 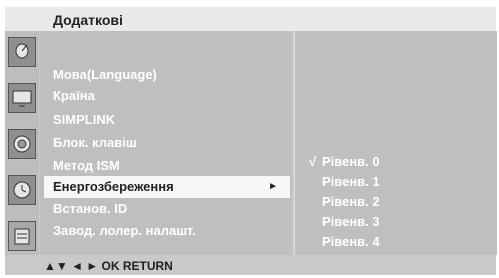 What do you see at coordinates (108, 266) in the screenshot?
I see `navigation-hint: ▲▼ ◄ ► OK RETURN` at bounding box center [108, 266].